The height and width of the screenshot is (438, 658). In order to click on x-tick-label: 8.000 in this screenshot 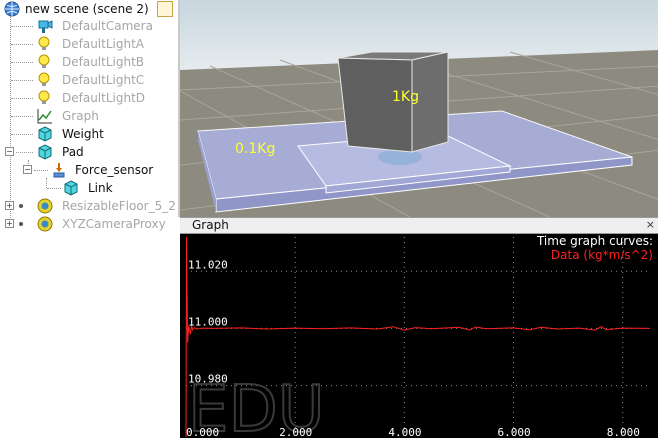, I will do `click(623, 432)`.